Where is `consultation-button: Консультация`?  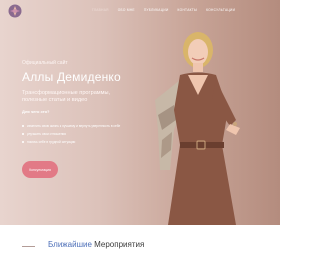
consultation-button: Консультация is located at coordinates (40, 169).